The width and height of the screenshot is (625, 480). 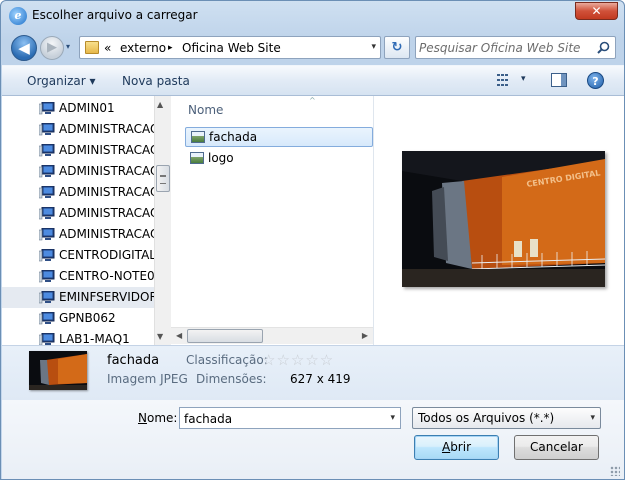 What do you see at coordinates (313, 80) in the screenshot?
I see `command-bar: Organizar ▾ Nova pasta ▾ ?` at bounding box center [313, 80].